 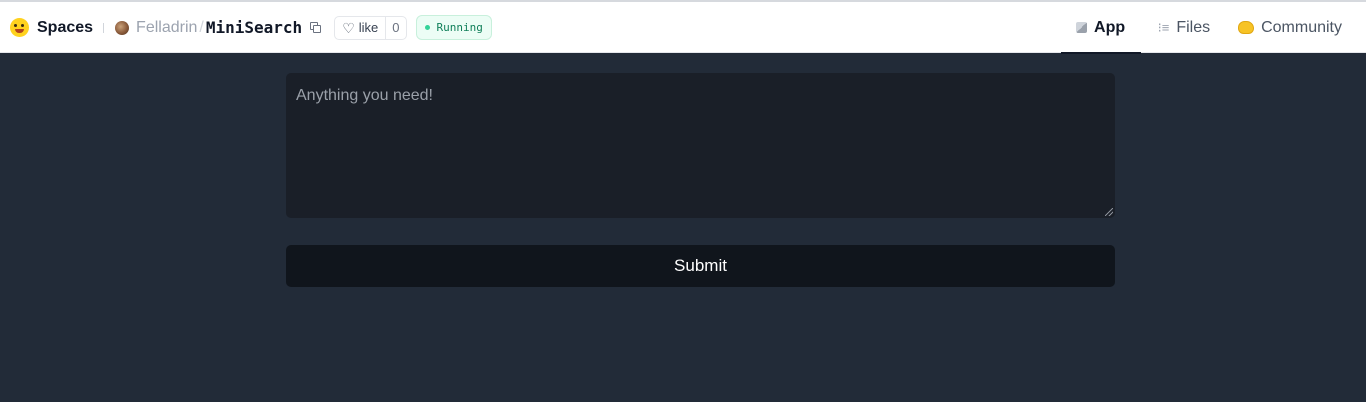 What do you see at coordinates (19, 27) in the screenshot?
I see `hugging-face-logo-icon` at bounding box center [19, 27].